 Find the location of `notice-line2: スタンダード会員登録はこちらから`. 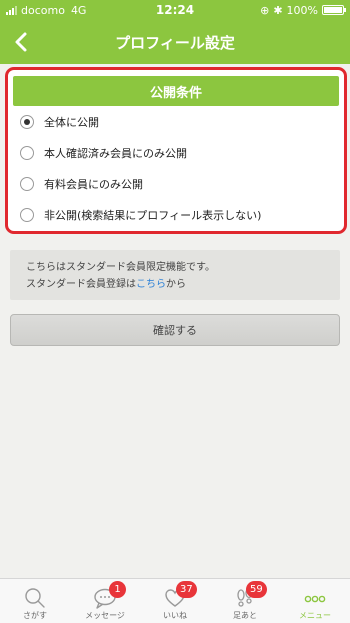

notice-line2: スタンダード会員登録はこちらから is located at coordinates (175, 284).